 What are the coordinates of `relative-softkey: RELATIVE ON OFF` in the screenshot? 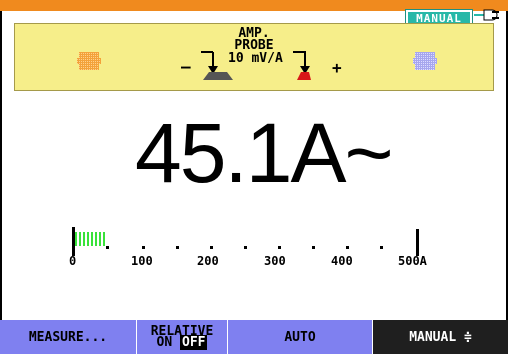 It's located at (182, 337).